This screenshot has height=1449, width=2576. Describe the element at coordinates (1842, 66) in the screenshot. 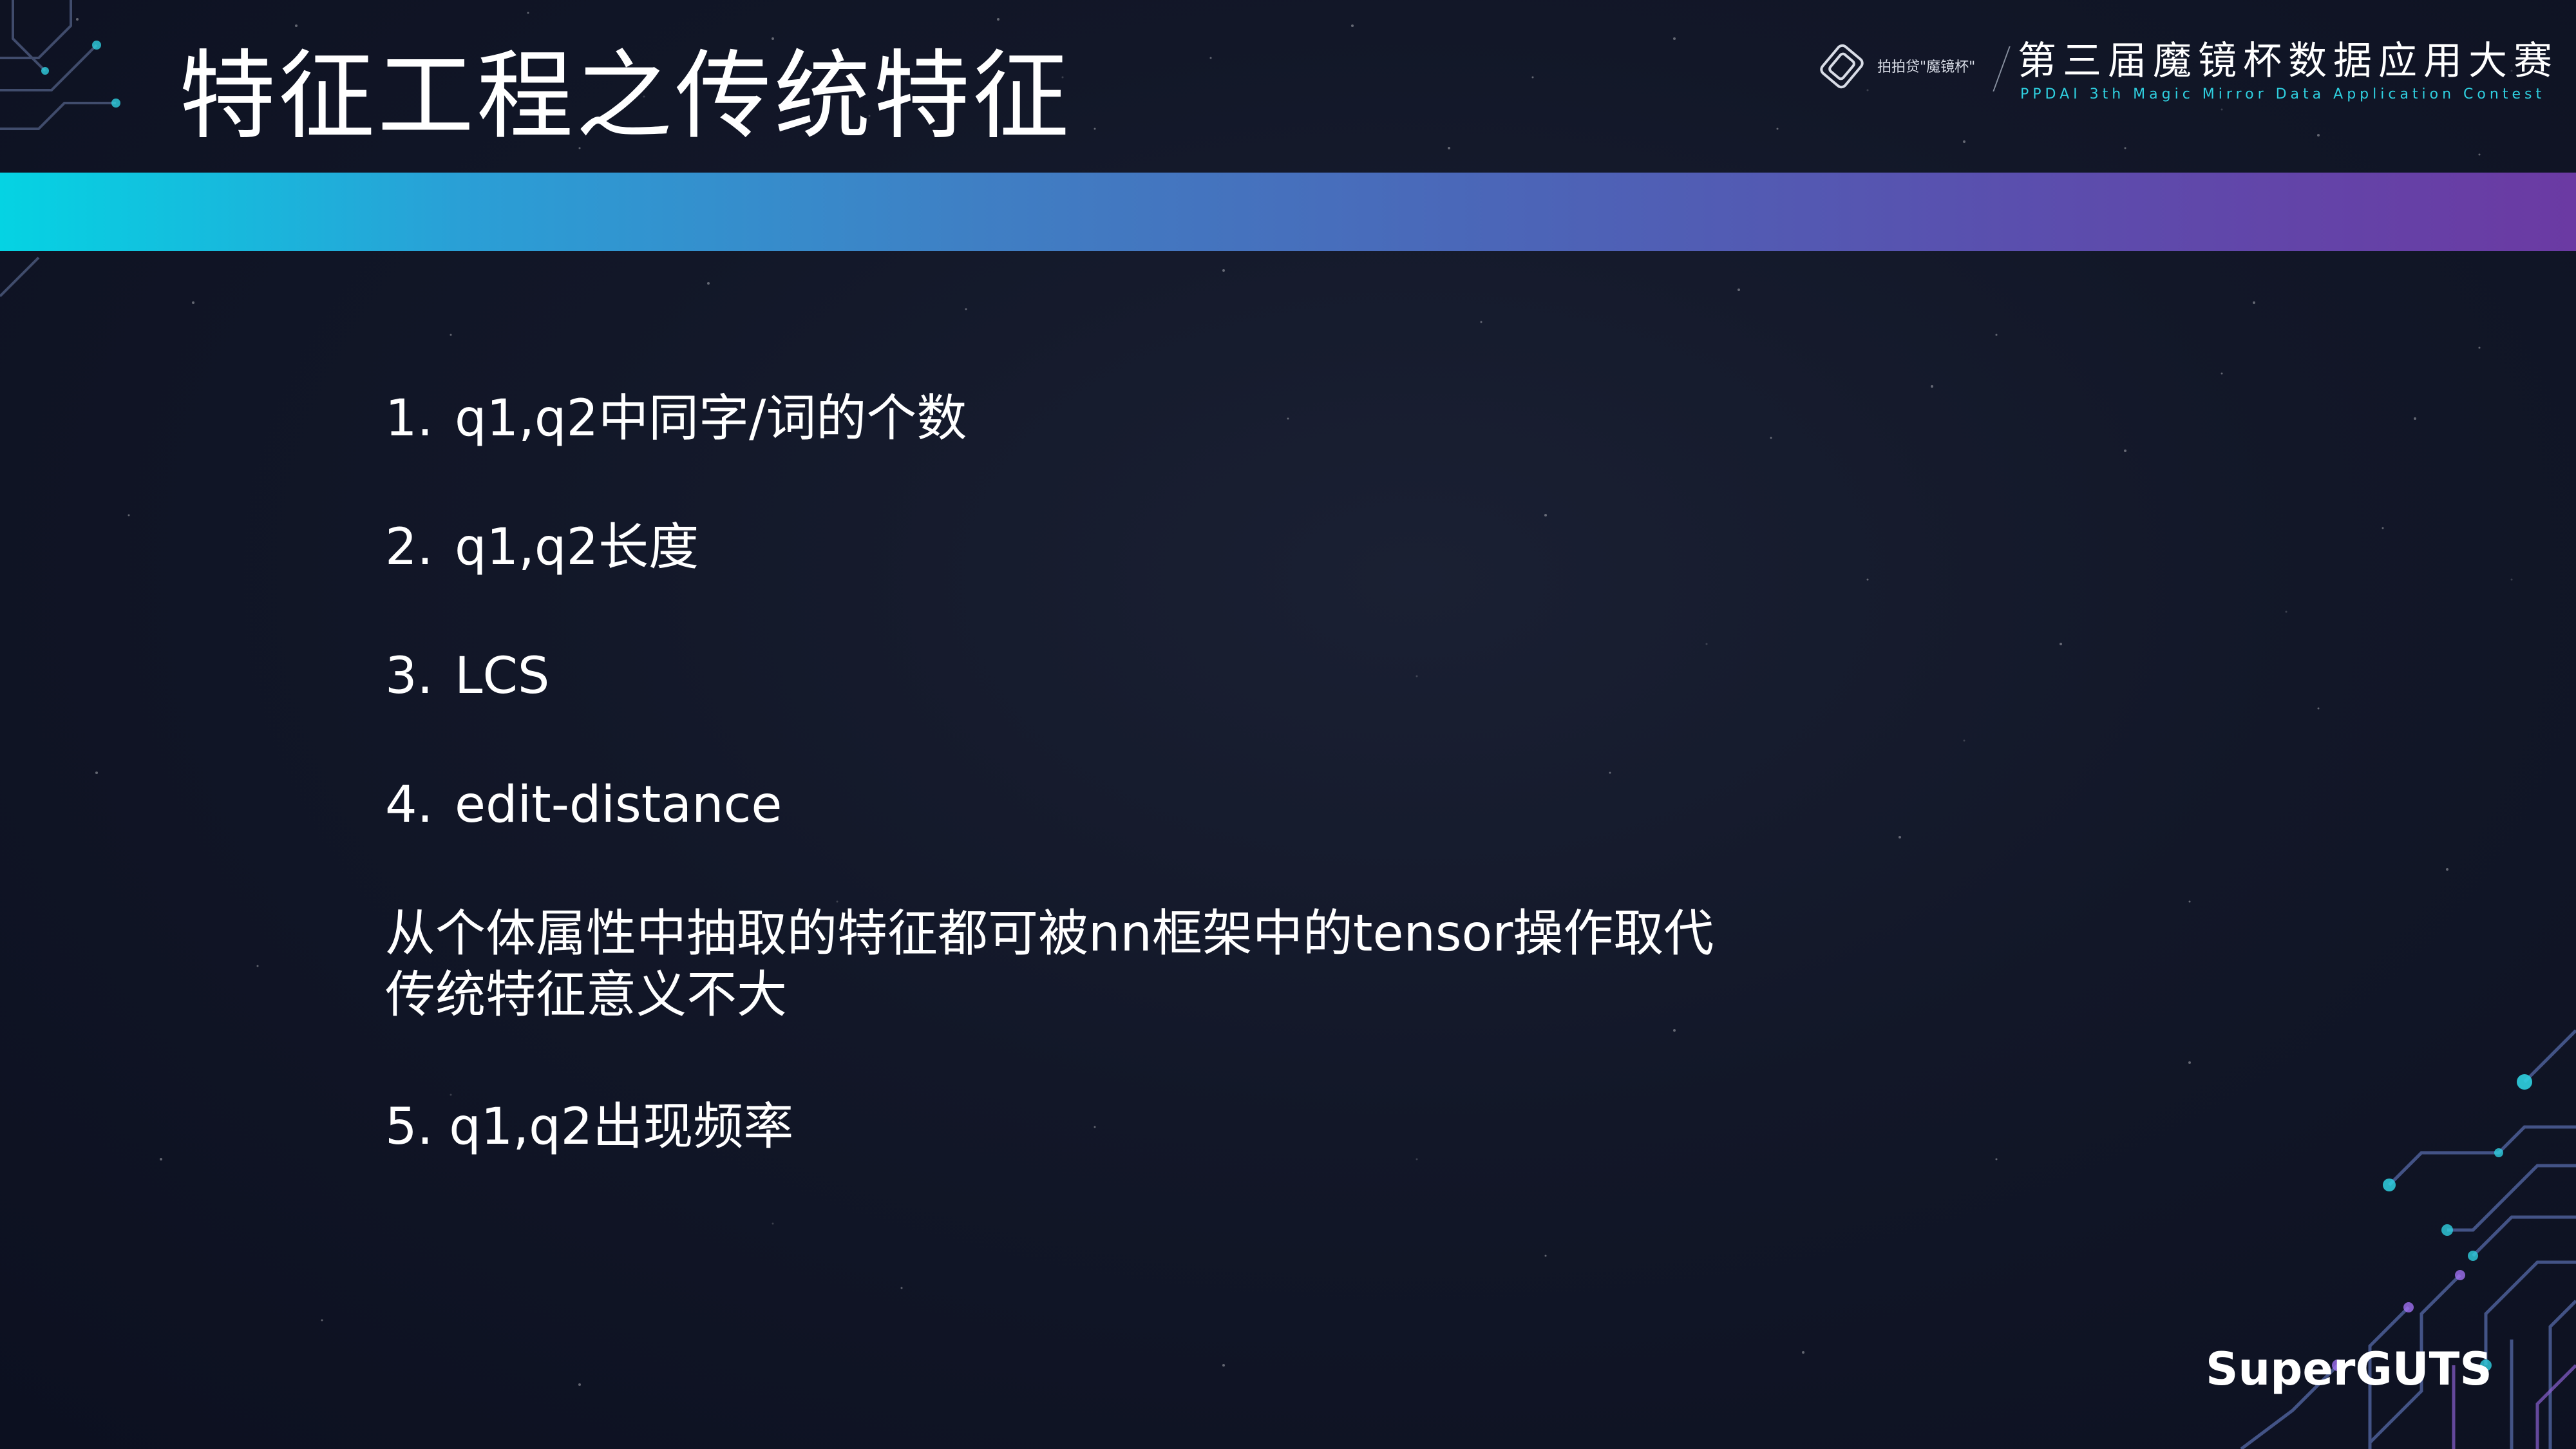

I see `mirror-logo-icon` at that location.